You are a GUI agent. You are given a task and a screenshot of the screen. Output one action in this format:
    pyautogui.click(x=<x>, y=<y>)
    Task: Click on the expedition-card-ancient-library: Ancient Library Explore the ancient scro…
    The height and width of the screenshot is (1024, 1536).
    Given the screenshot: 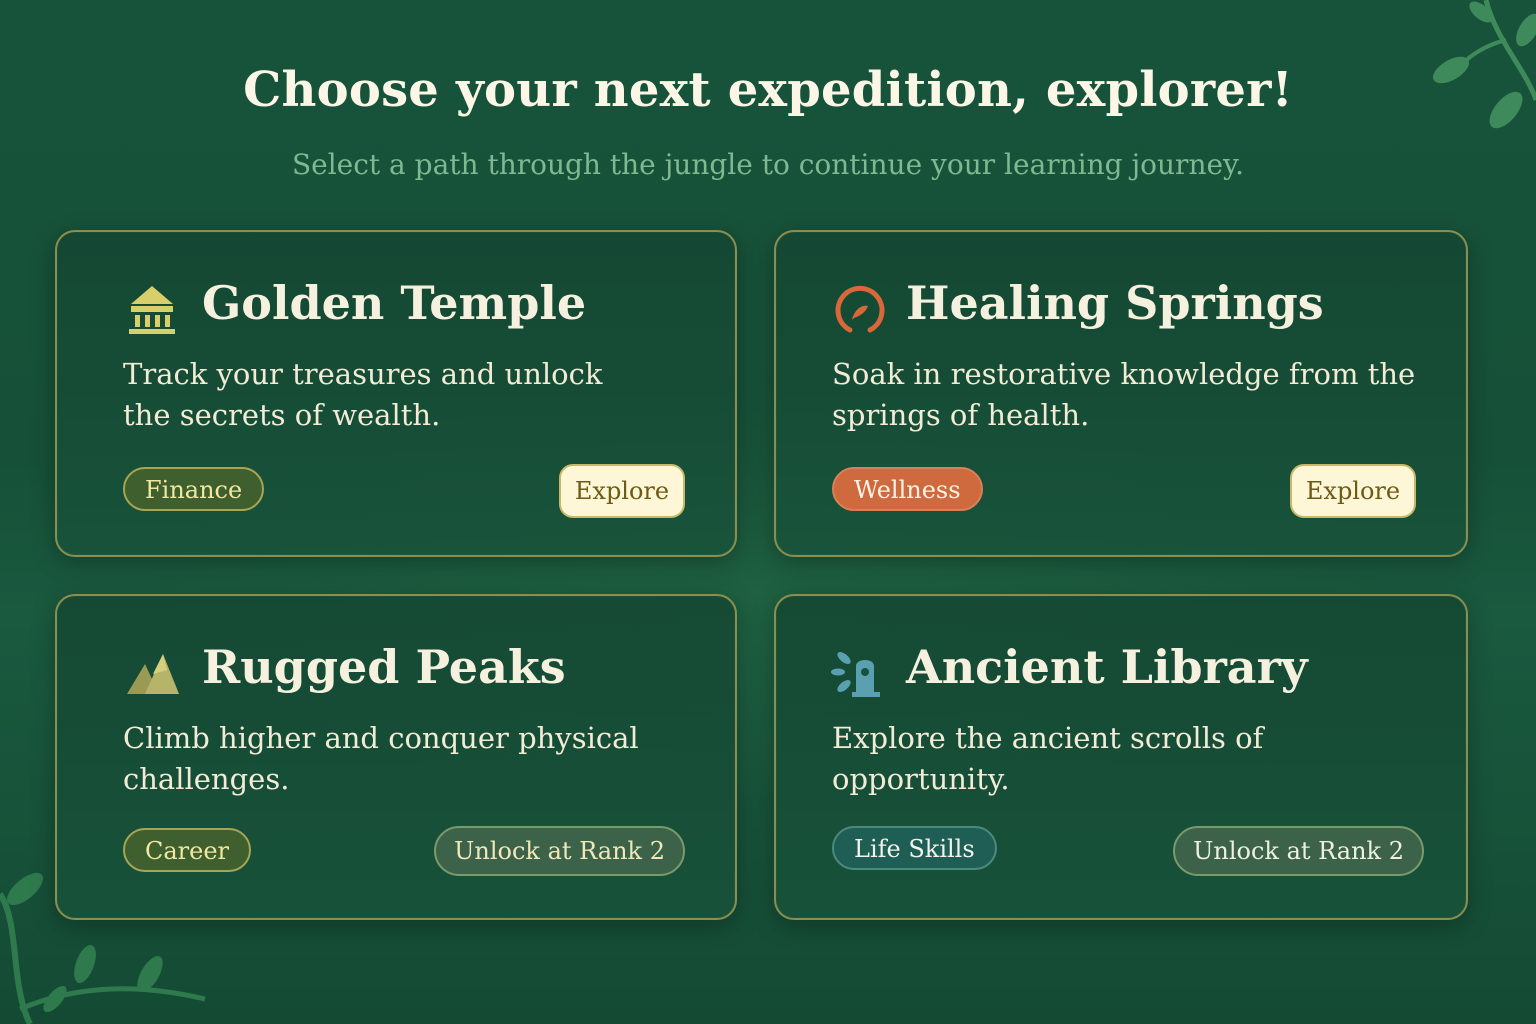 What is the action you would take?
    pyautogui.click(x=1121, y=757)
    